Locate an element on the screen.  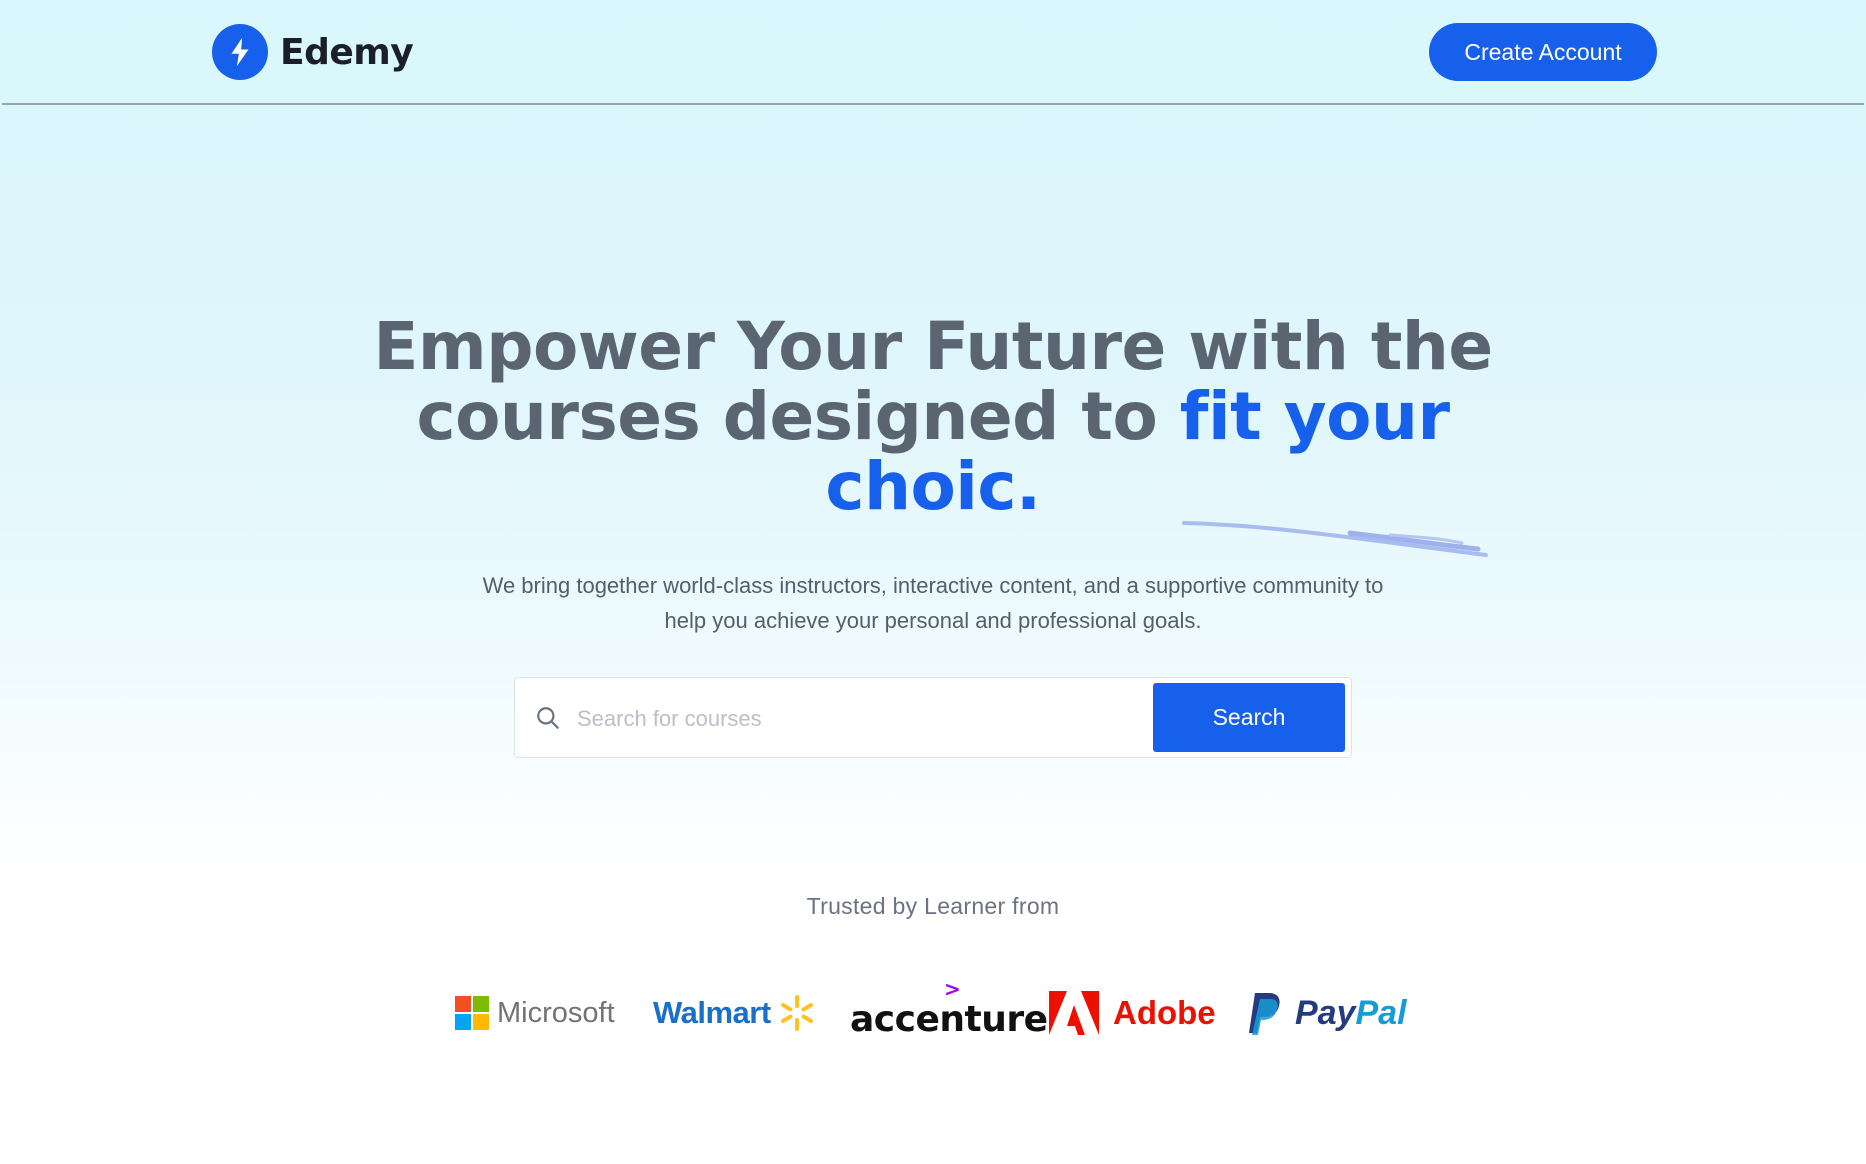
walmart-spark-icon is located at coordinates (796, 1013).